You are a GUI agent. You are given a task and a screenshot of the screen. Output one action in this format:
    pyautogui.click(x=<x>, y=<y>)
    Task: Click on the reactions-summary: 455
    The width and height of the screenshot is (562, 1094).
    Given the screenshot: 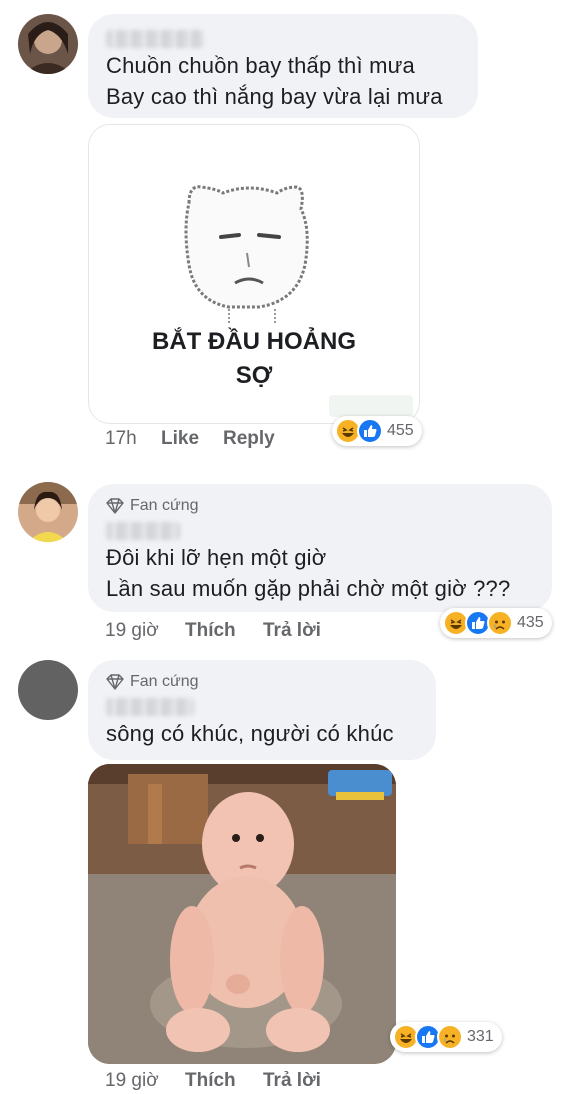 What is the action you would take?
    pyautogui.click(x=377, y=431)
    